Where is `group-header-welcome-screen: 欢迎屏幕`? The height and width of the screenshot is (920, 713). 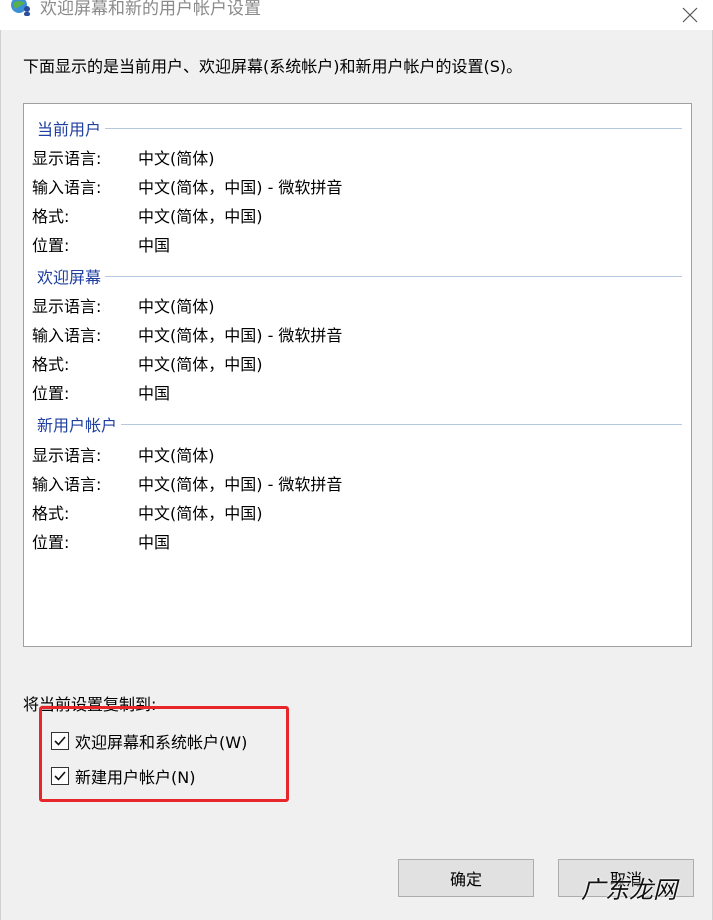 group-header-welcome-screen: 欢迎屏幕 is located at coordinates (359, 276).